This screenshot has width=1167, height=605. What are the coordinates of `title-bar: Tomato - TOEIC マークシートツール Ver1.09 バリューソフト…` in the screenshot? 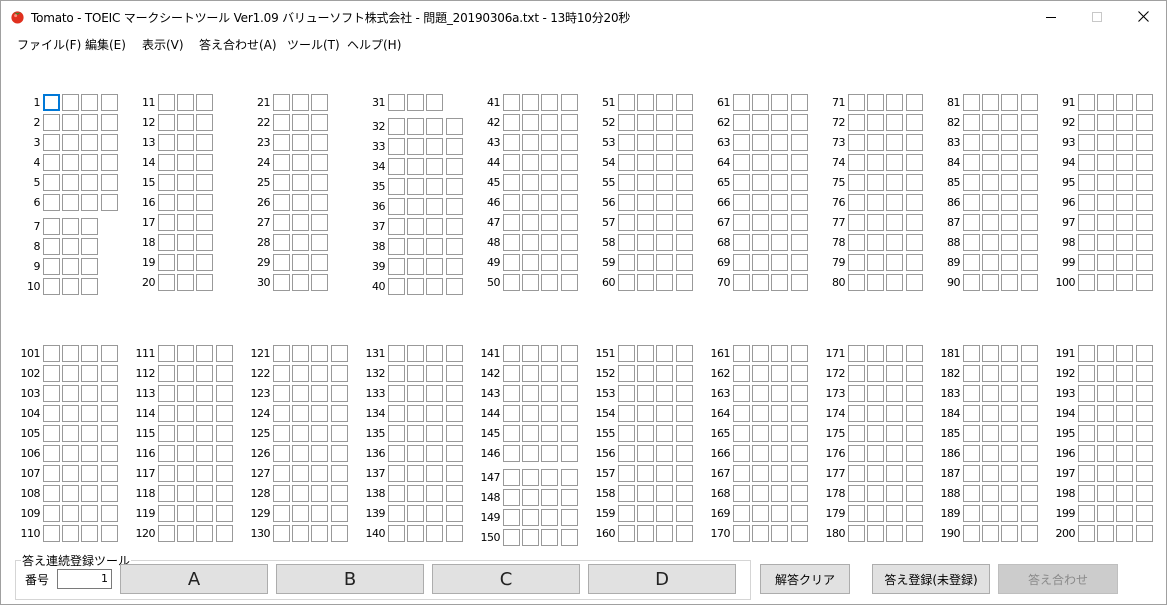 It's located at (583, 16).